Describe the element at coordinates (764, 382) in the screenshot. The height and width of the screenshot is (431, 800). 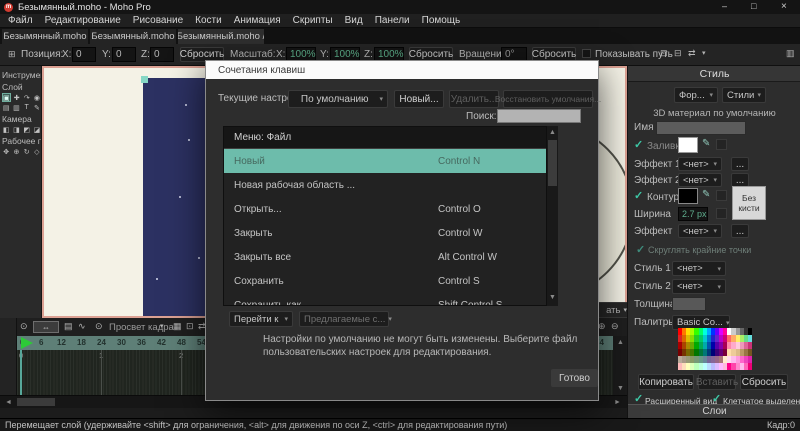
I see `reset-style-button: Сбросить` at that location.